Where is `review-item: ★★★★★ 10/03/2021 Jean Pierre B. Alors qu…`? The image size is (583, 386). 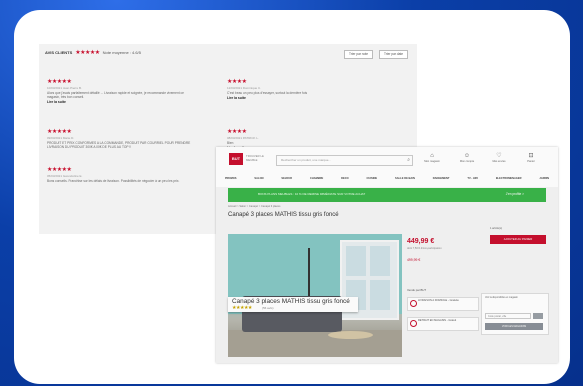 review-item: ★★★★★ 10/03/2021 Jean Pierre B. Alors qu… is located at coordinates (122, 91).